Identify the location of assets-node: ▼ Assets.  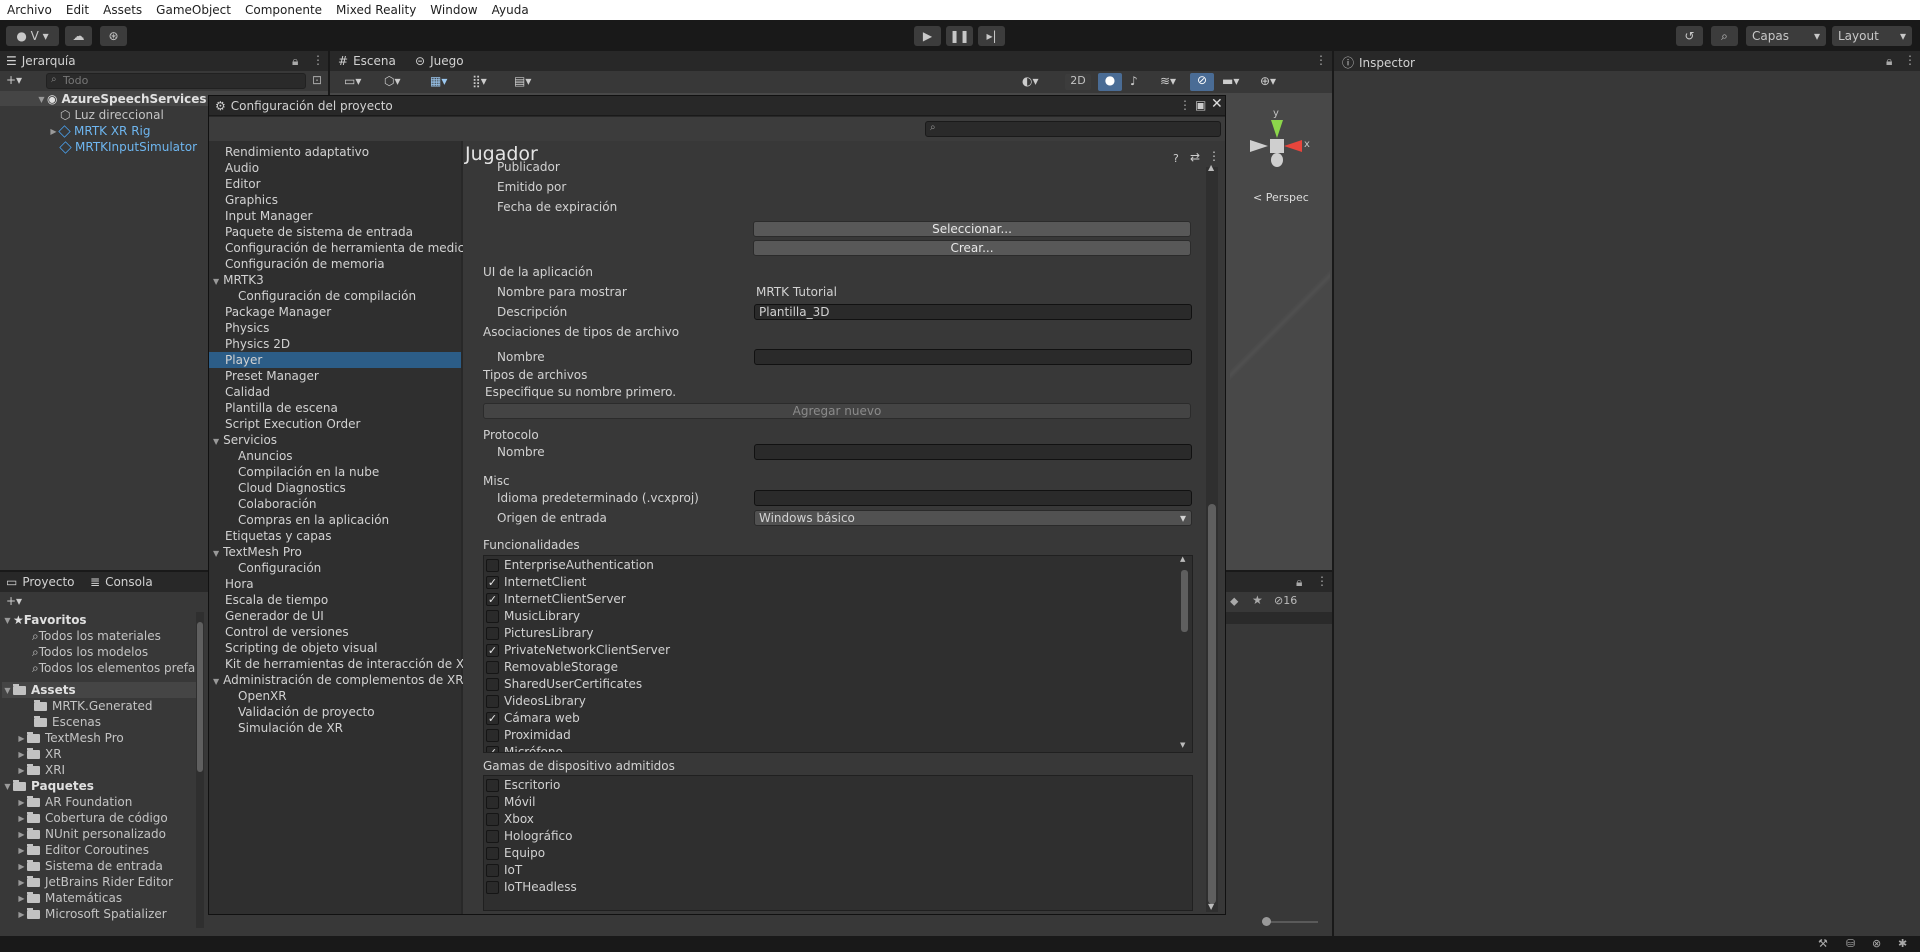
(99, 690).